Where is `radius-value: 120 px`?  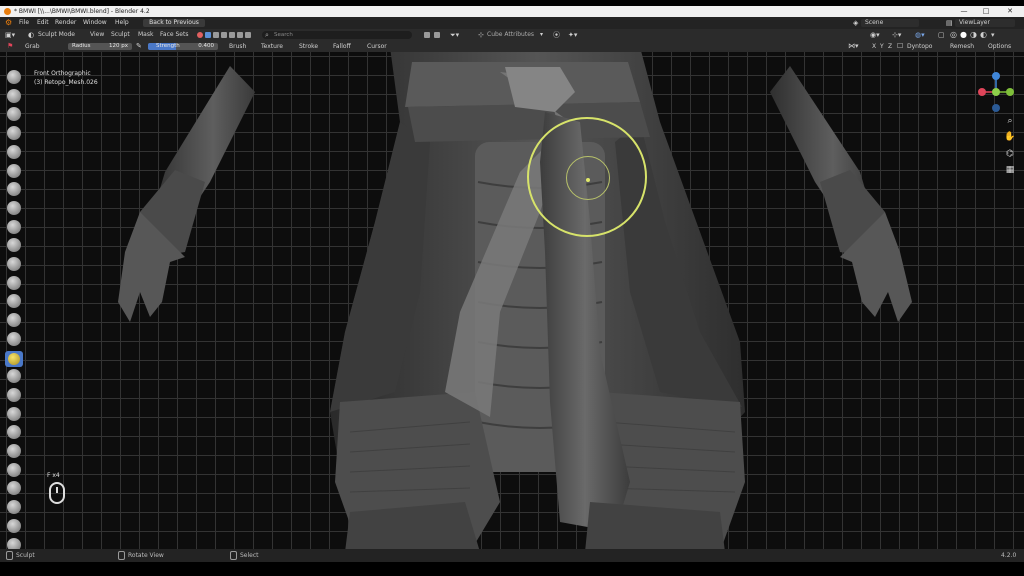
radius-value: 120 px is located at coordinates (118, 46).